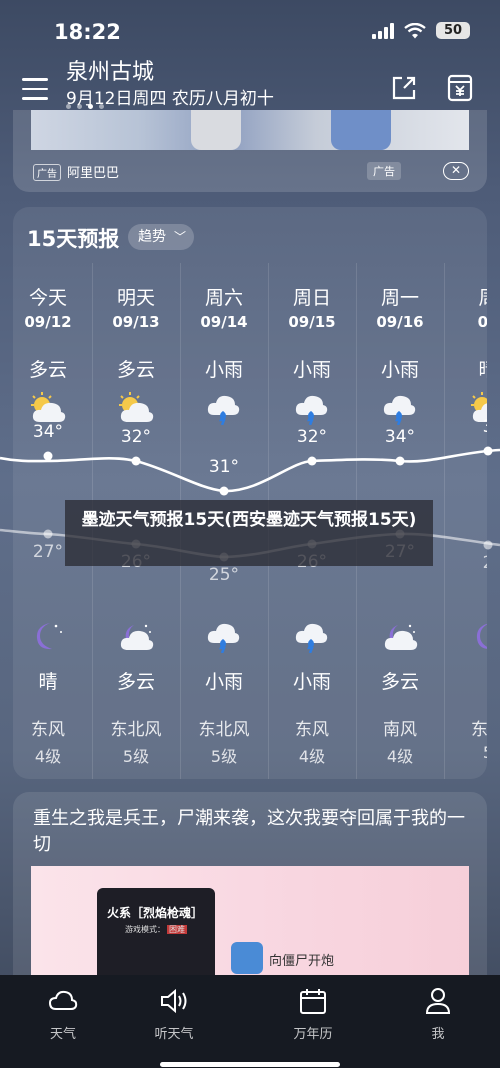  I want to click on ad-source: 阿里巴巴, so click(93, 173).